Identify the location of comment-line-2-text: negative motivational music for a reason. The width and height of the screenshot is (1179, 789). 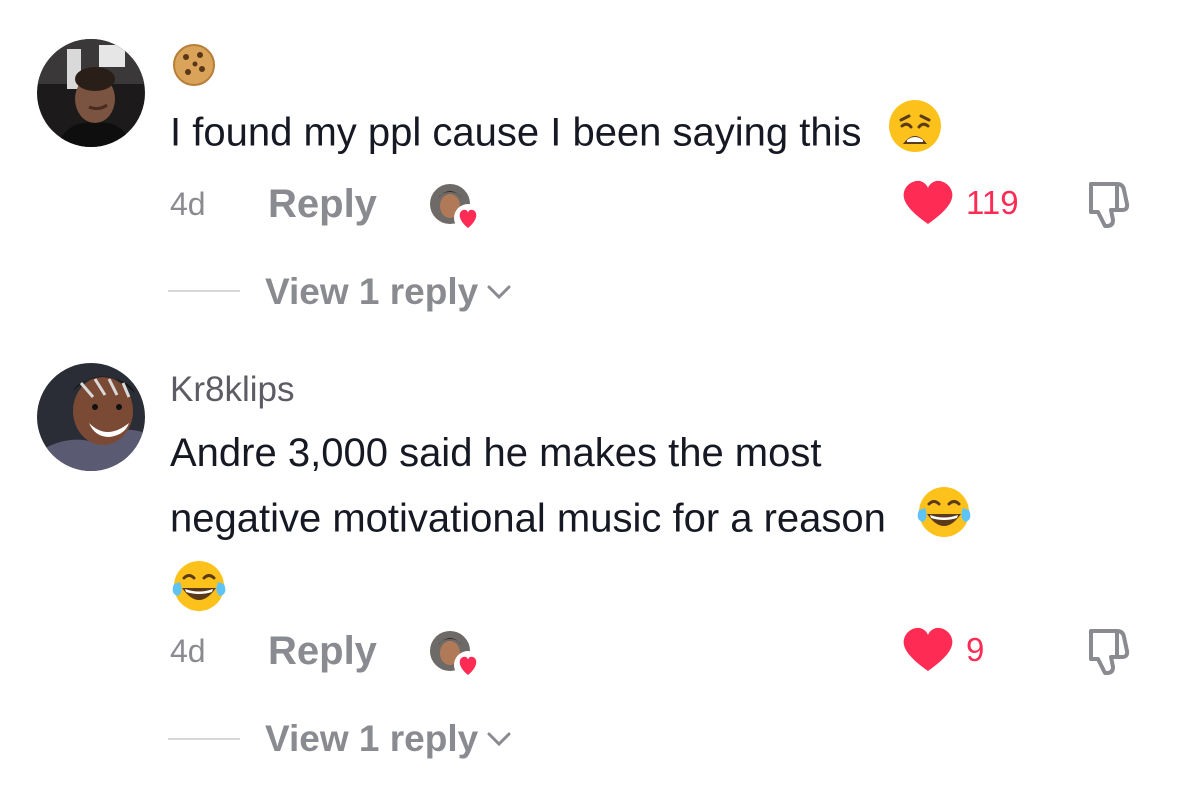
(528, 518).